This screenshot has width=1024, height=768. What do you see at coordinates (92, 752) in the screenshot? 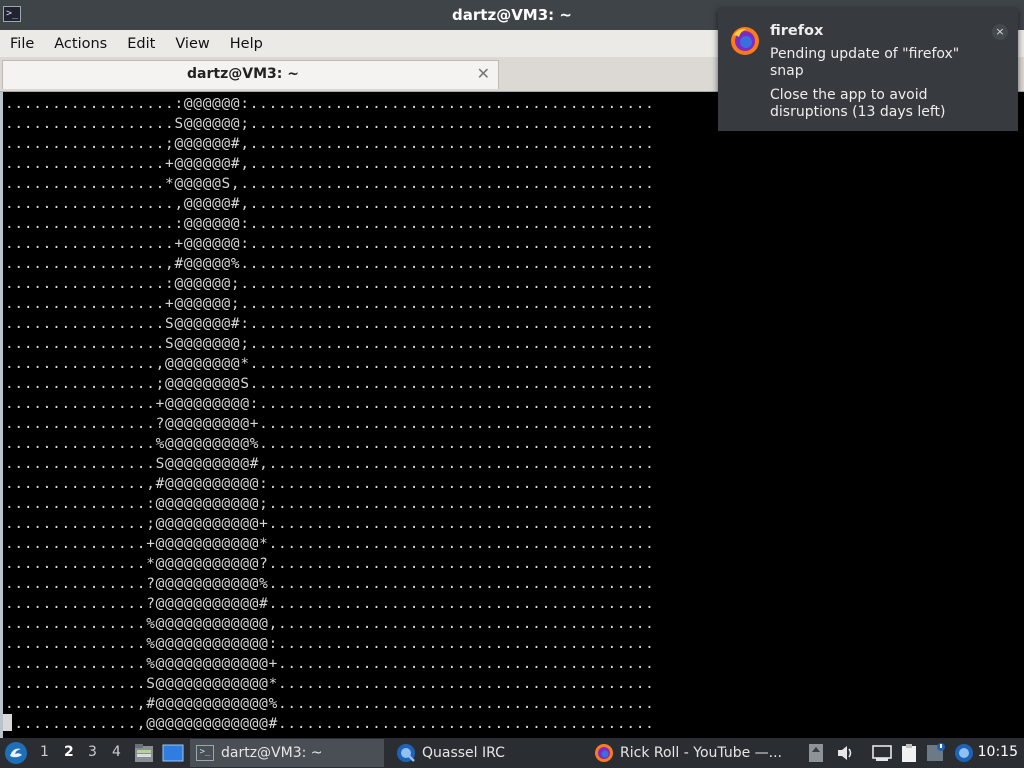
I see `workspace-3: 3` at bounding box center [92, 752].